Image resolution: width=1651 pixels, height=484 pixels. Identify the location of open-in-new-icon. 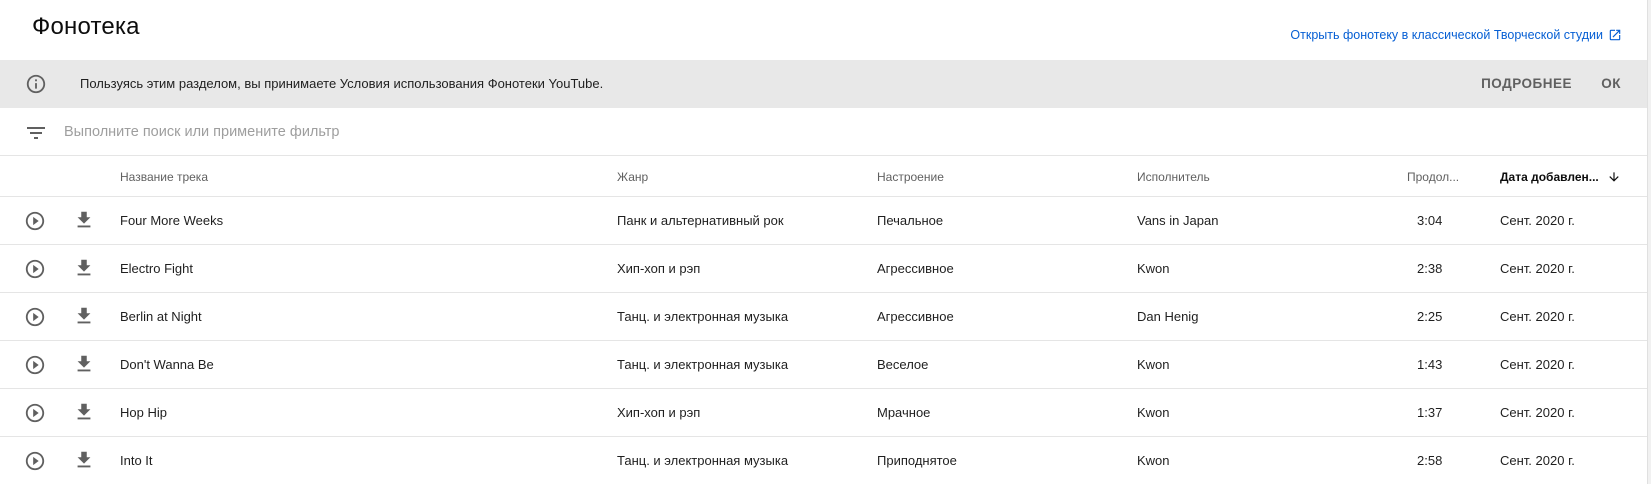
(1615, 35).